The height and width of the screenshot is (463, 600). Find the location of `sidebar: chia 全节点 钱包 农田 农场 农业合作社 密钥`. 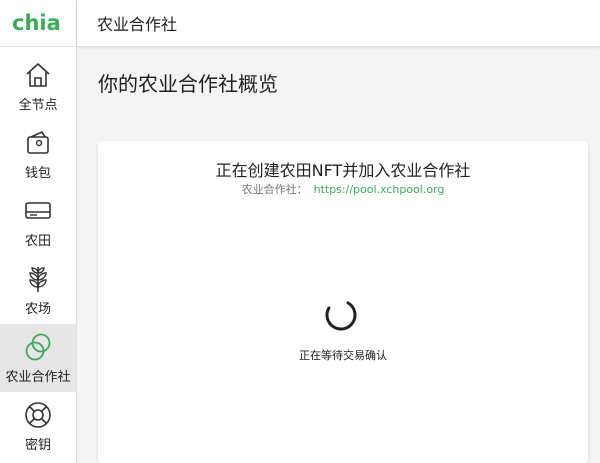

sidebar: chia 全节点 钱包 农田 农场 农业合作社 密钥 is located at coordinates (38, 231).